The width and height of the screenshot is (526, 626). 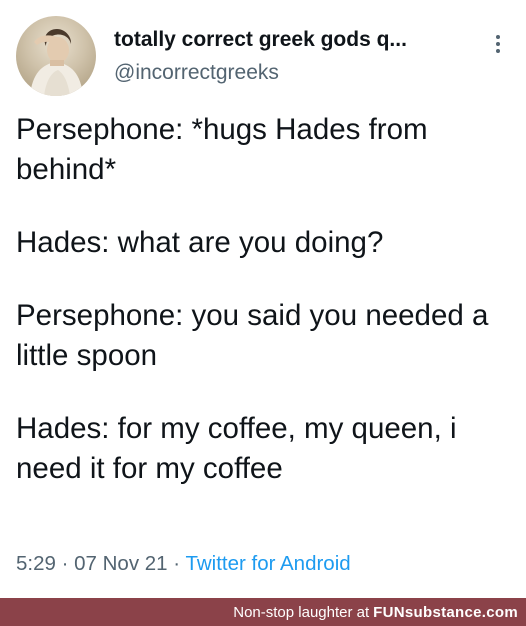 I want to click on tweet-date: 07 Nov 21, so click(x=120, y=563).